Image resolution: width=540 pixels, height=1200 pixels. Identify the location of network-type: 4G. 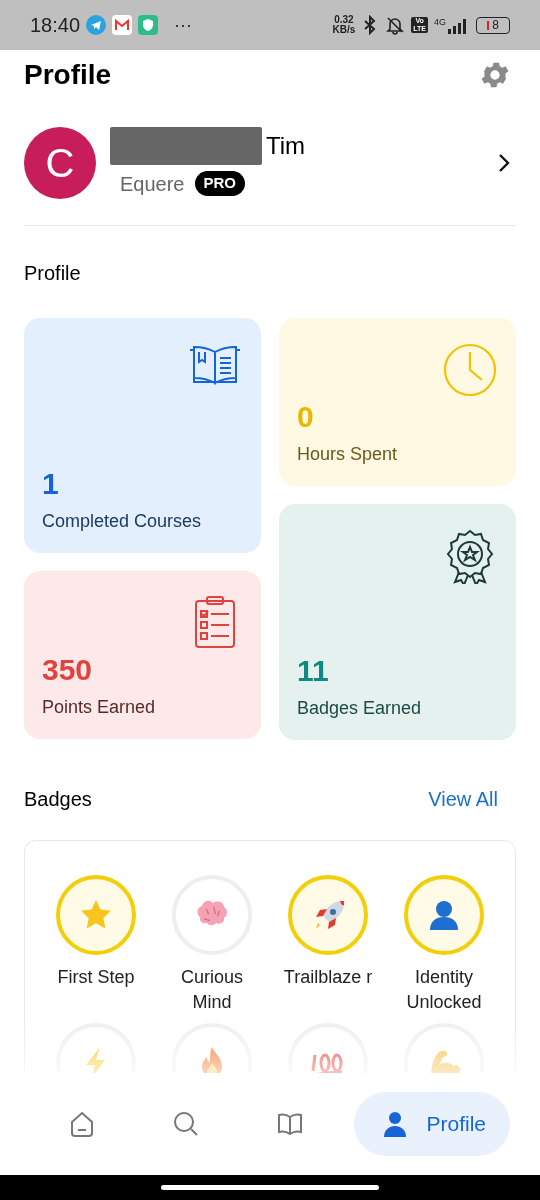
(440, 22).